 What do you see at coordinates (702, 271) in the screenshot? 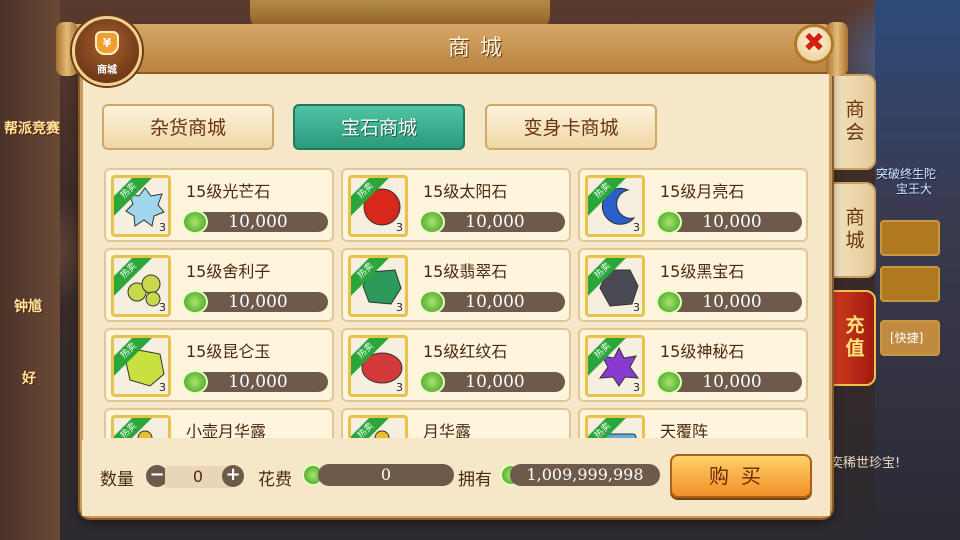
I see `item-name: 15级黑宝石` at bounding box center [702, 271].